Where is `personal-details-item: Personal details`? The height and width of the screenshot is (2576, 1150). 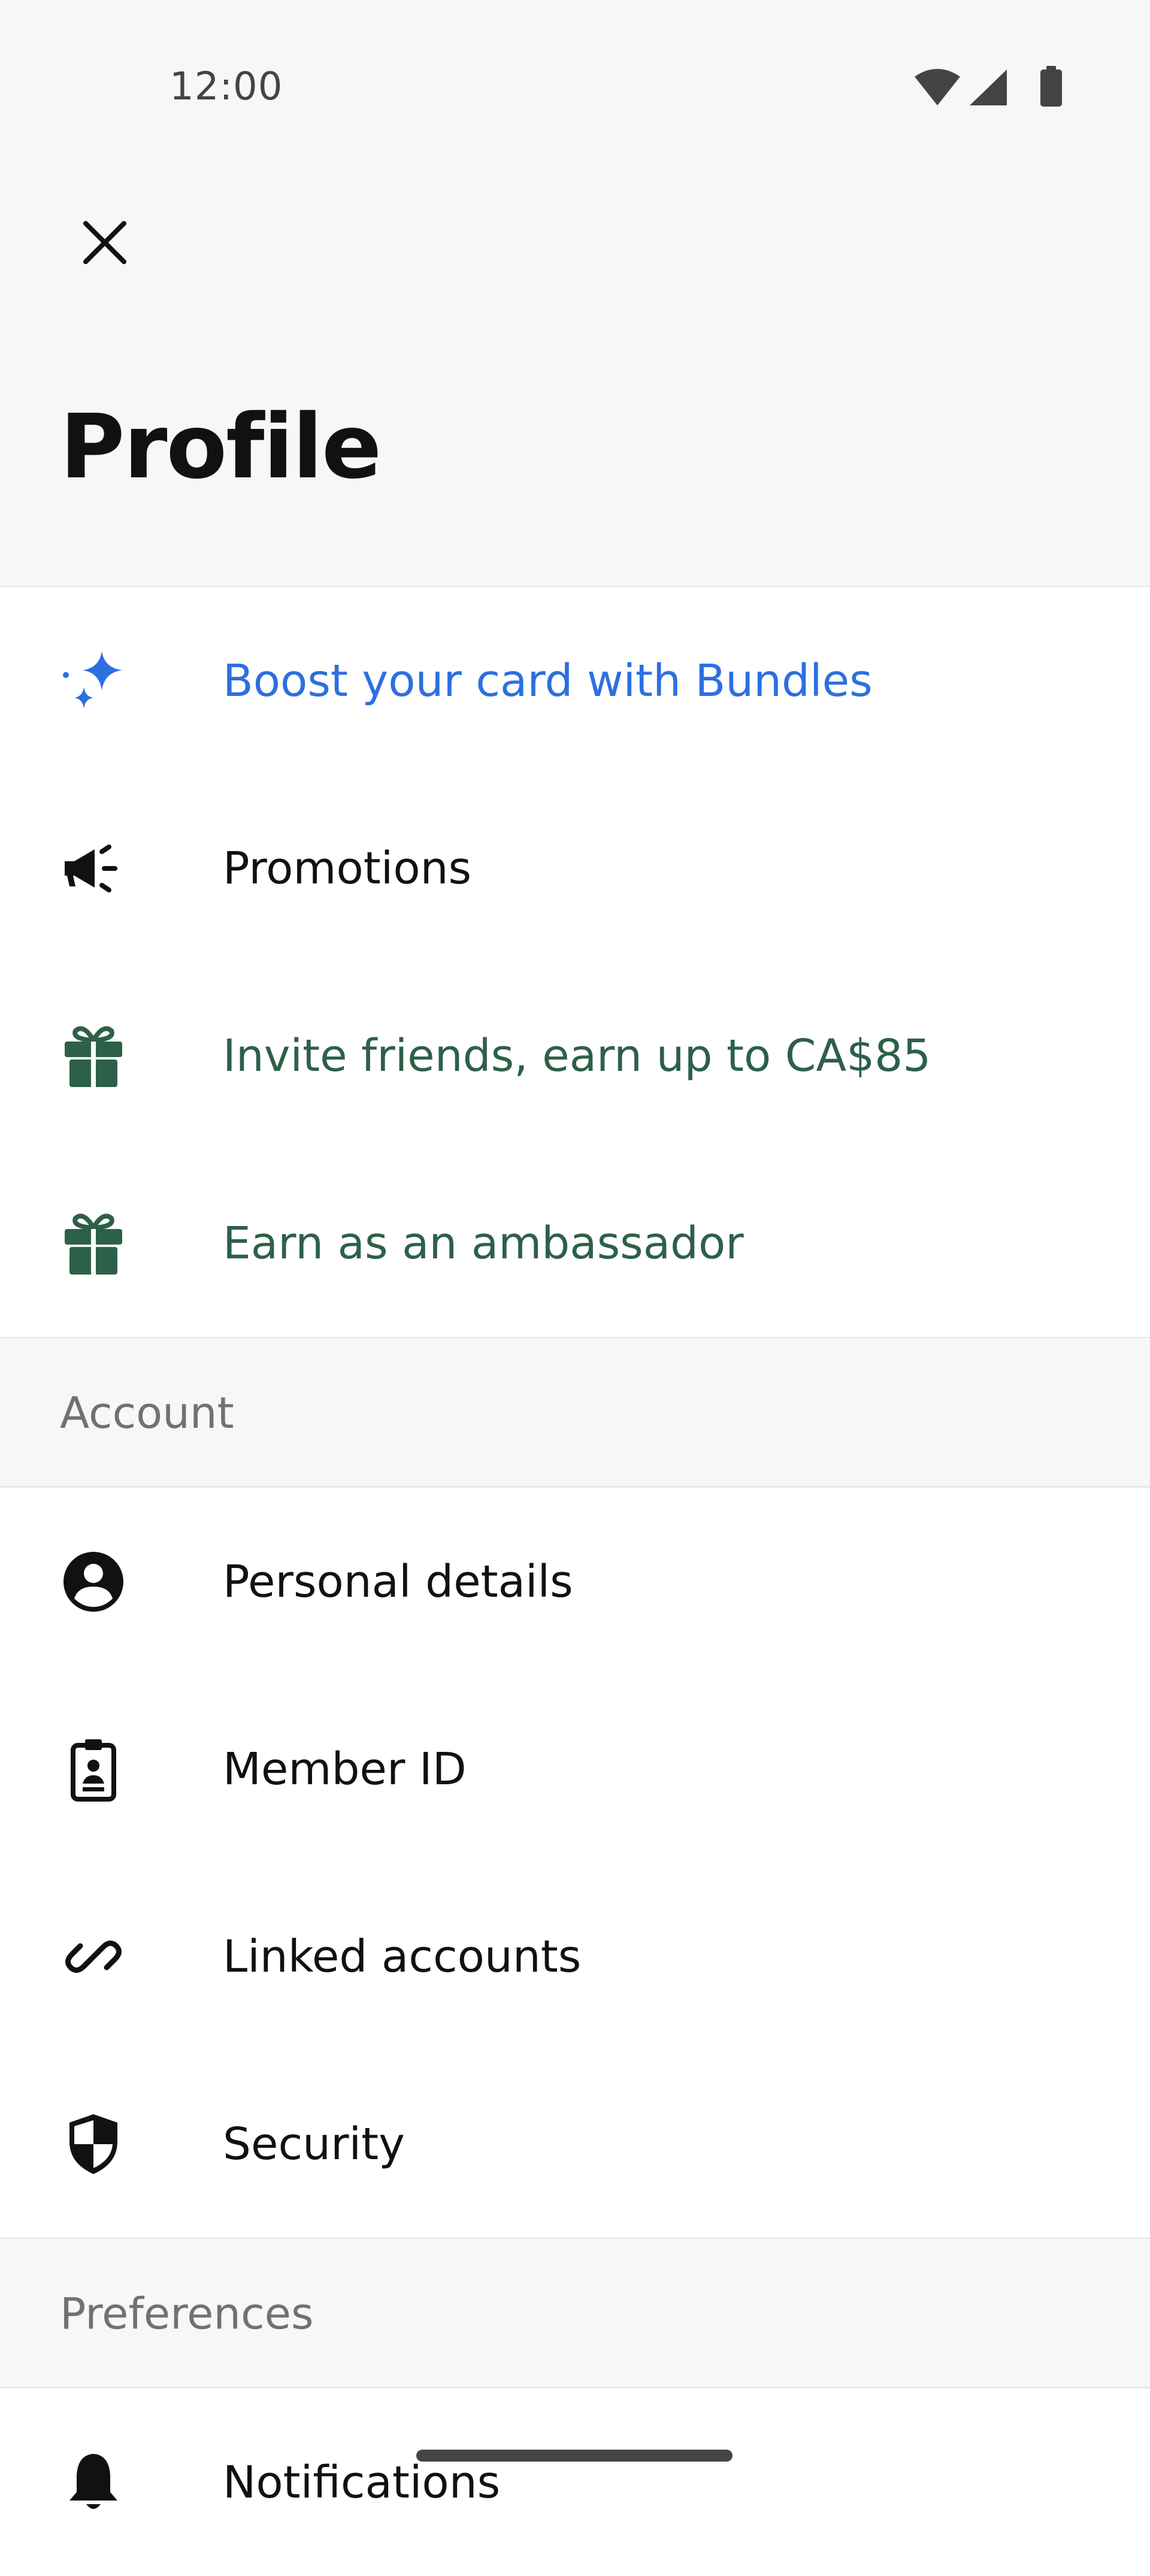
personal-details-item: Personal details is located at coordinates (575, 1581).